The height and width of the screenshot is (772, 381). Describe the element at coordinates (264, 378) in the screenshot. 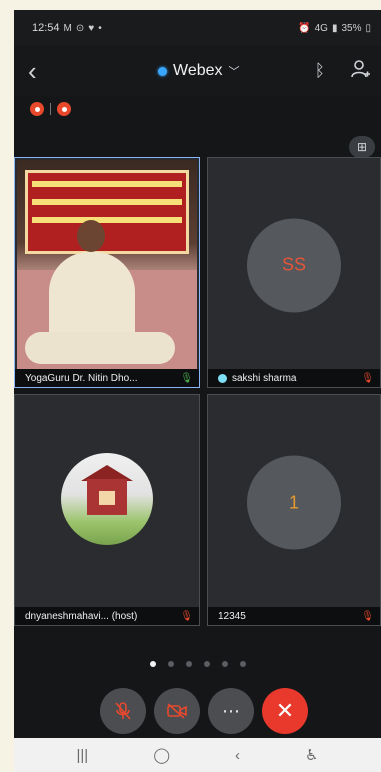

I see `participant-name: sakshi sharma` at that location.